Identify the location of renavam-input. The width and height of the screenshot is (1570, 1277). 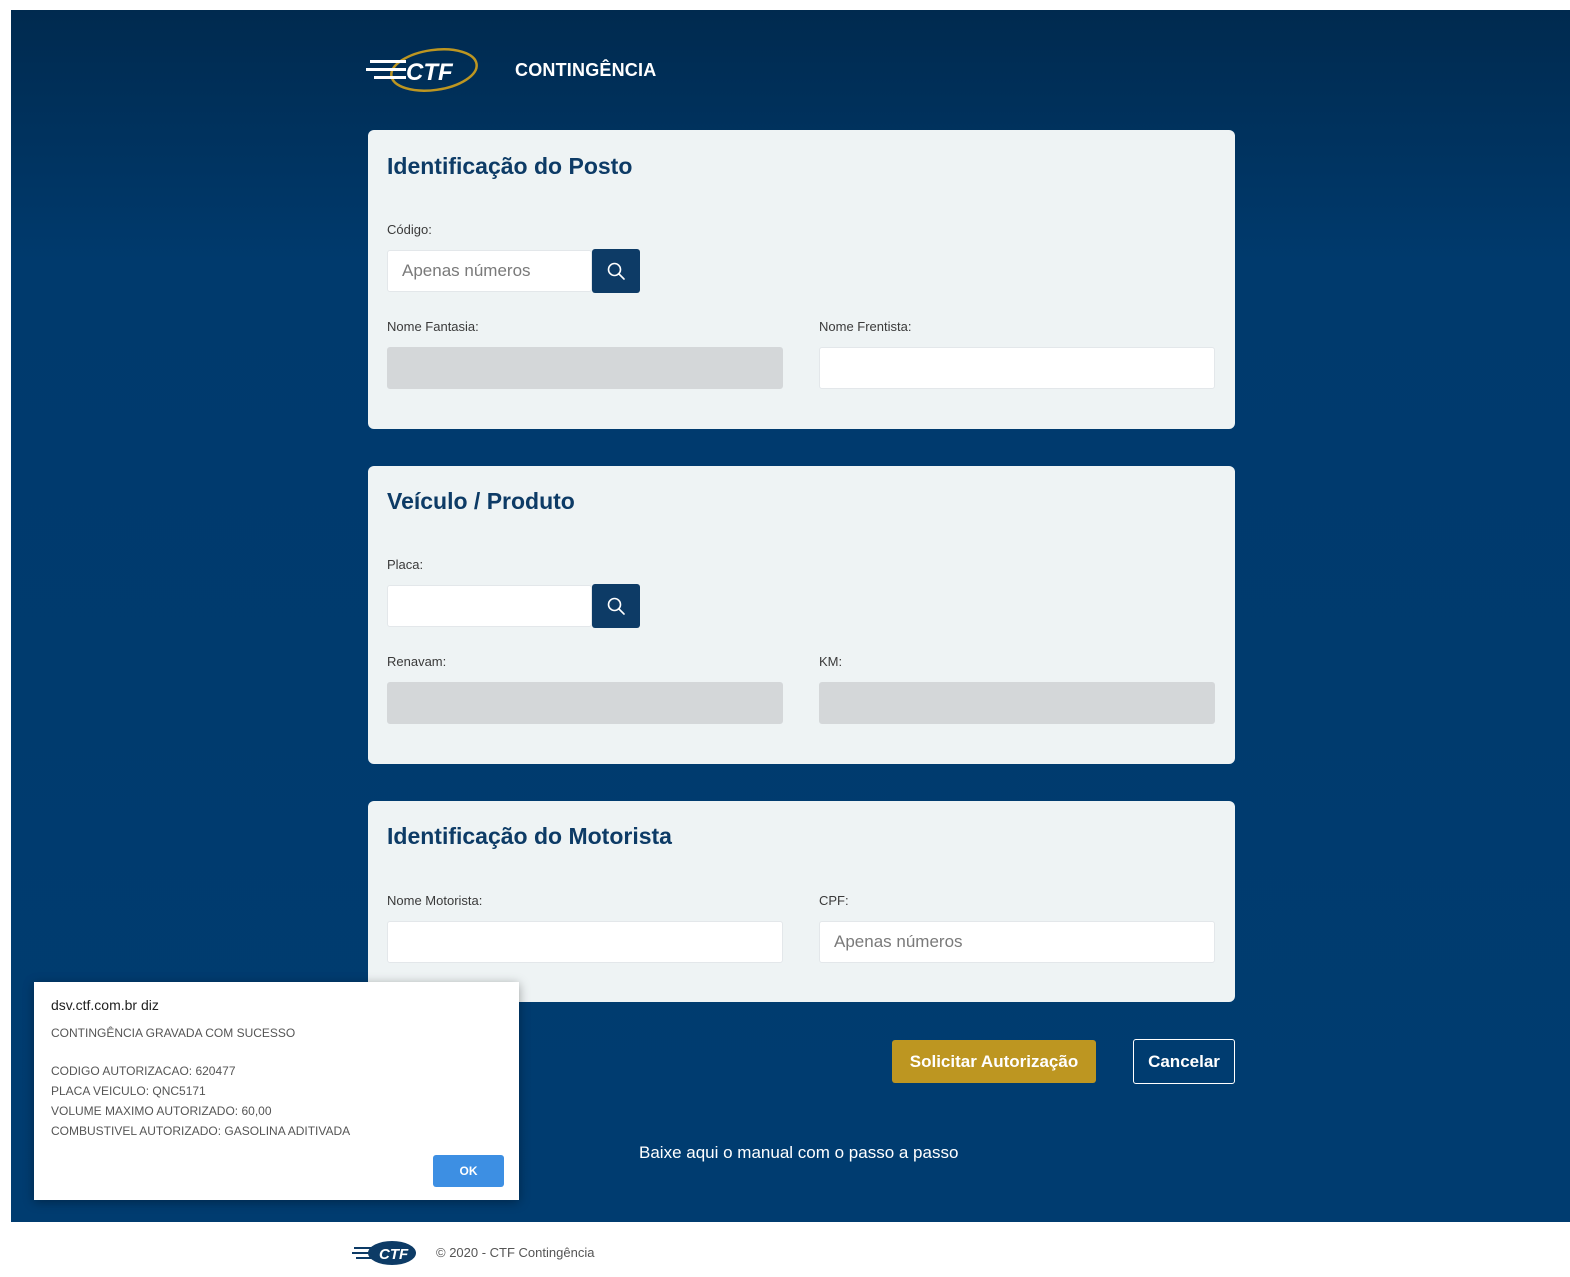
(585, 703).